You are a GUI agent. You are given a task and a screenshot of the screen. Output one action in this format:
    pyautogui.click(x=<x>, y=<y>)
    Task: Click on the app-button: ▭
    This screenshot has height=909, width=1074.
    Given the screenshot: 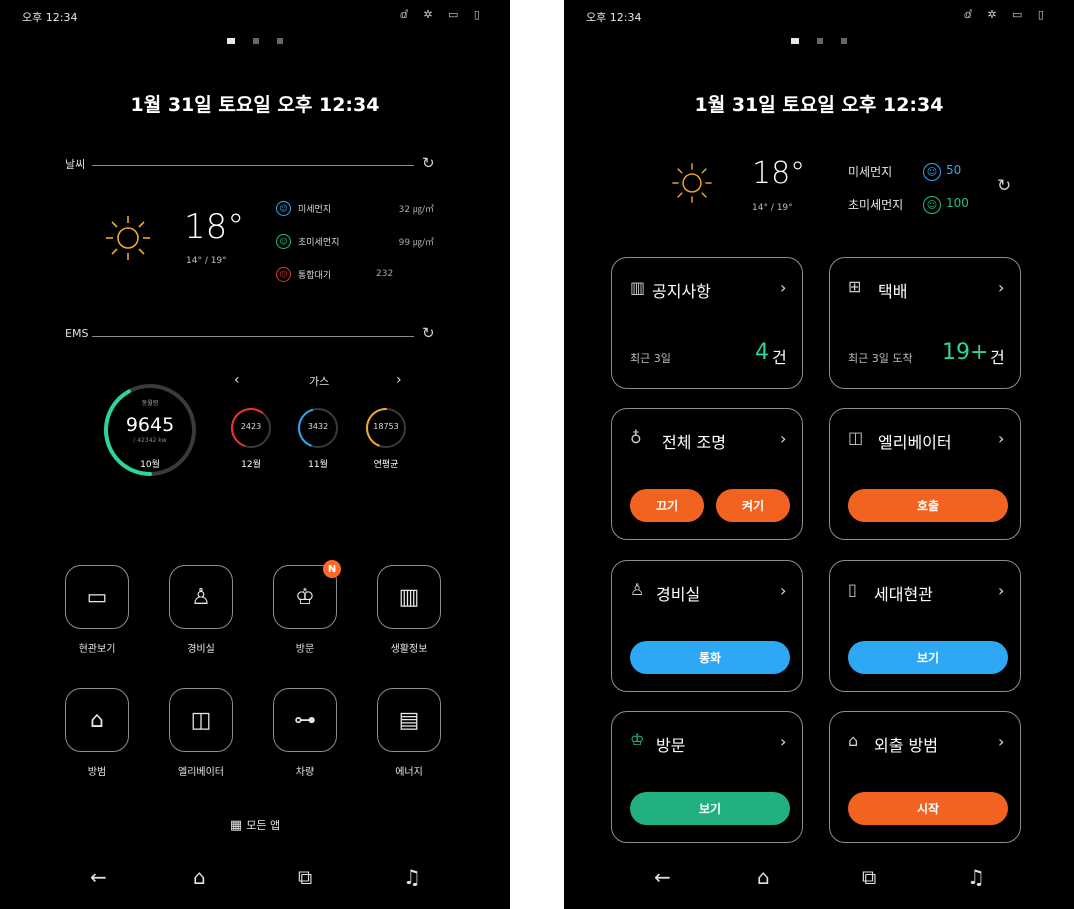 What is the action you would take?
    pyautogui.click(x=97, y=597)
    